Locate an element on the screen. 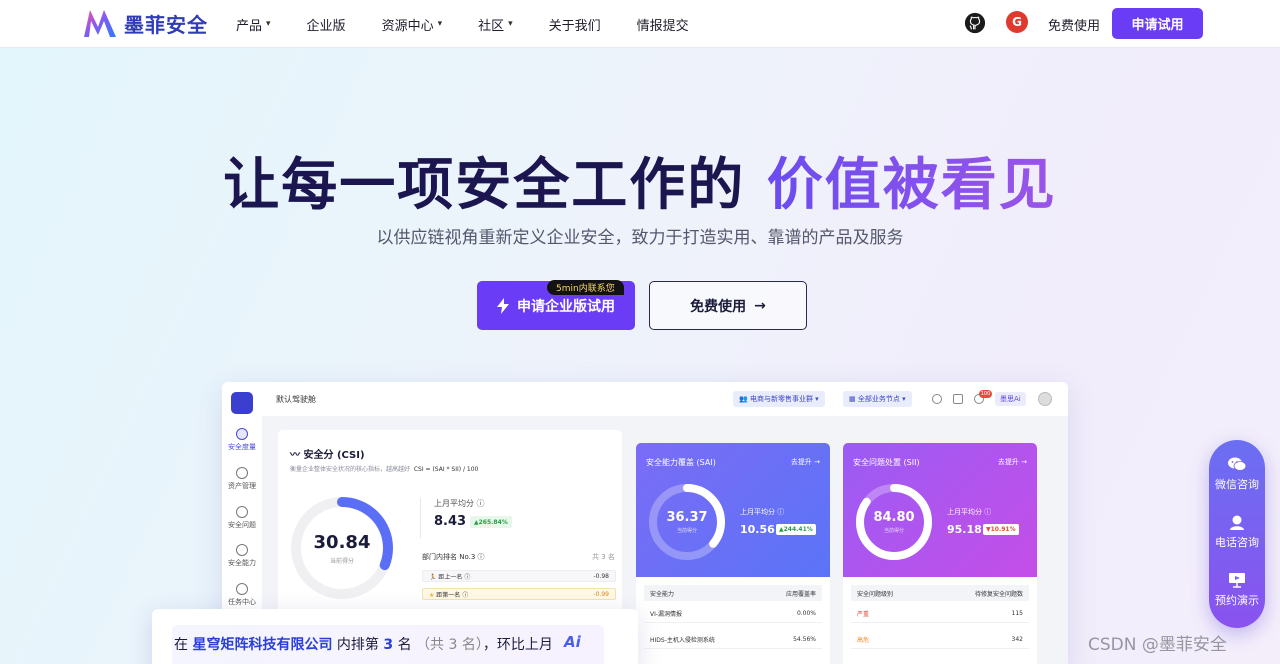  wechat-consult-label: 微信咨询 is located at coordinates (1237, 484).